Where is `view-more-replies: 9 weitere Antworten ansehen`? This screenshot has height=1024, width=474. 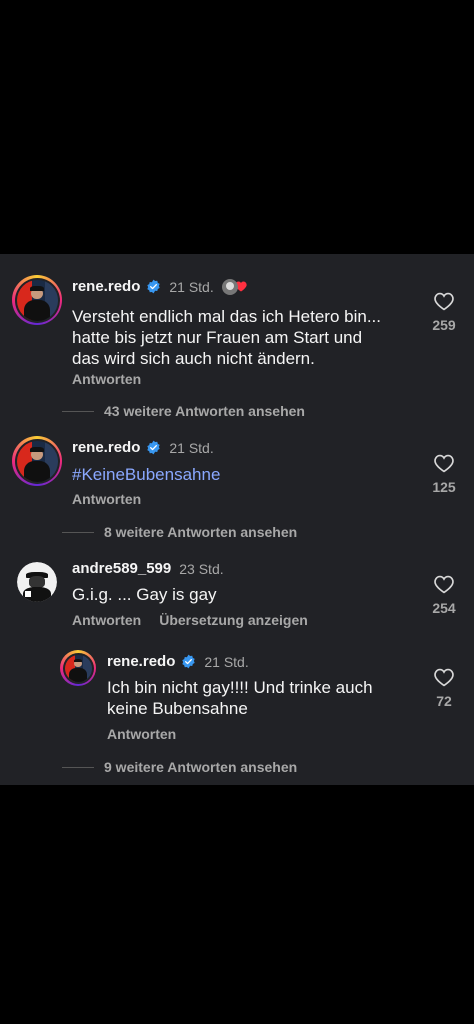 view-more-replies: 9 weitere Antworten ansehen is located at coordinates (179, 767).